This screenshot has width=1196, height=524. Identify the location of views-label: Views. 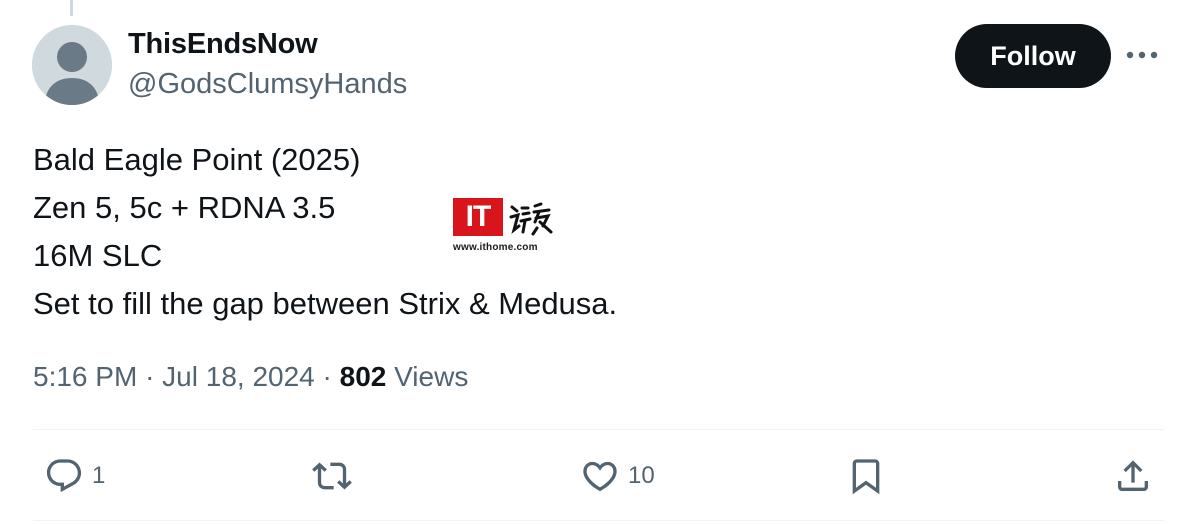
(431, 376).